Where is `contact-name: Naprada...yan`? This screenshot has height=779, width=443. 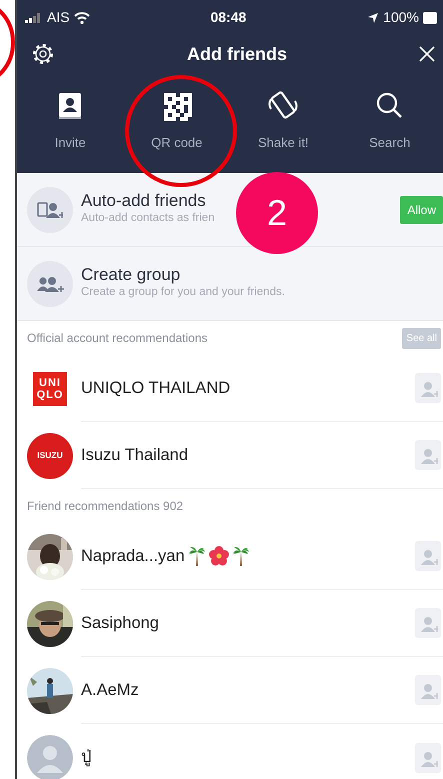 contact-name: Naprada...yan is located at coordinates (133, 556).